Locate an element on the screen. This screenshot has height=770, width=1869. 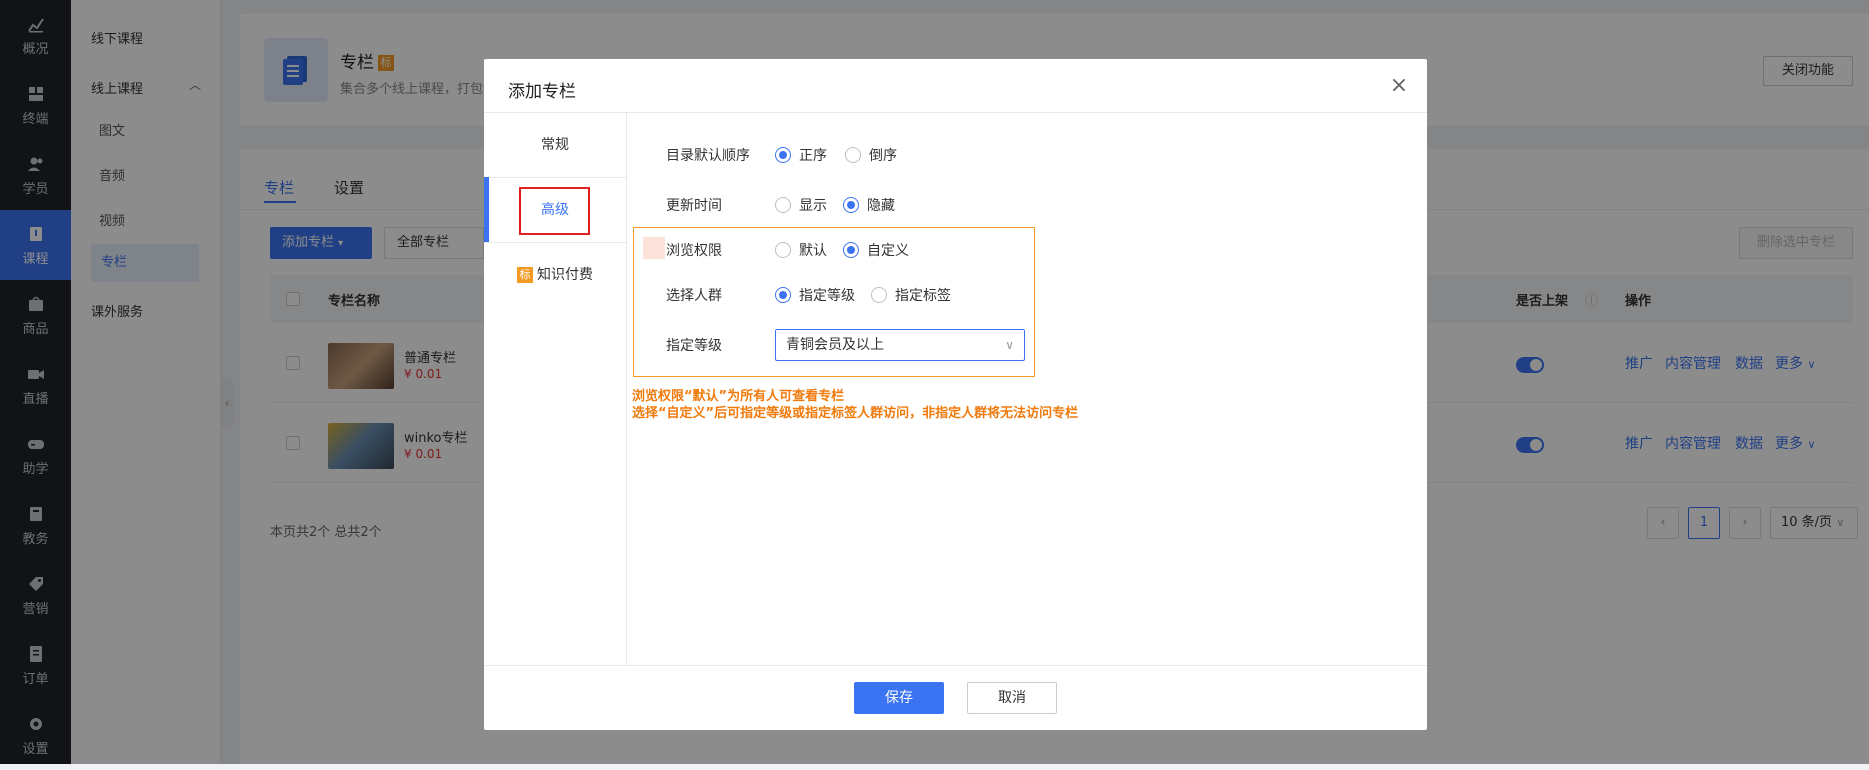
crowd-tag-radio is located at coordinates (879, 295).